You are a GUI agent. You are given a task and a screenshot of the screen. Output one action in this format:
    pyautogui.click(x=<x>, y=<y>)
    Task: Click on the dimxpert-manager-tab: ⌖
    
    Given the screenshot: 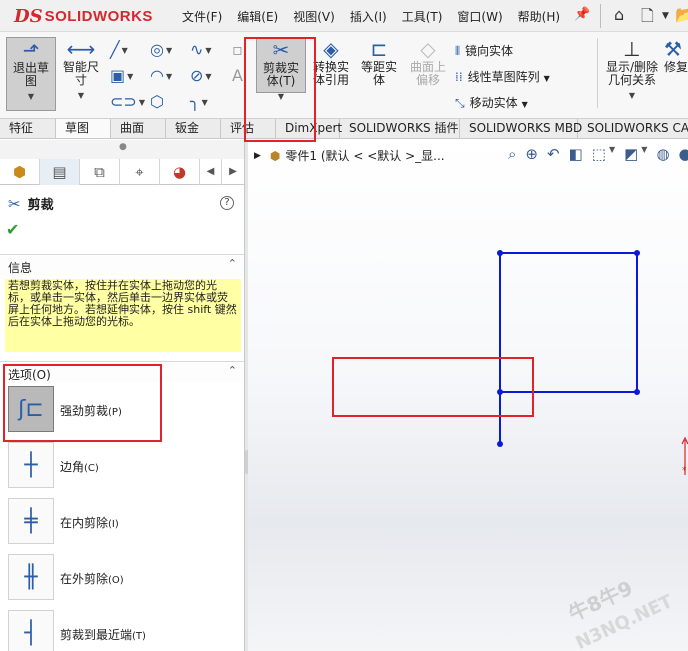 What is the action you would take?
    pyautogui.click(x=140, y=172)
    